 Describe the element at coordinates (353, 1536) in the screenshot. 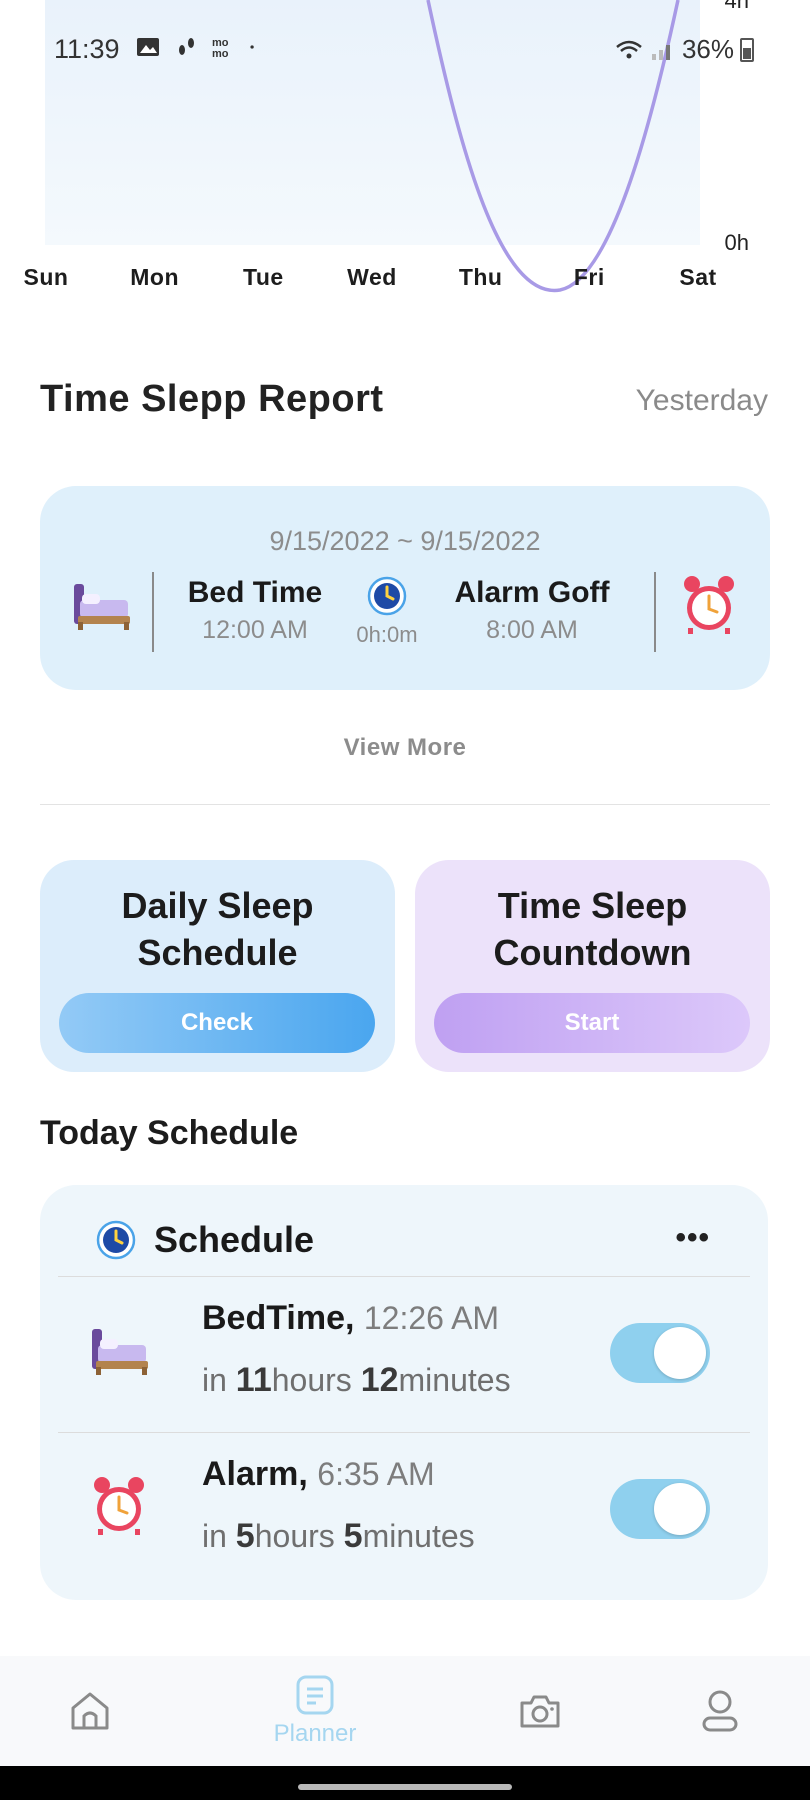

I see `remaining-minutes: 5` at that location.